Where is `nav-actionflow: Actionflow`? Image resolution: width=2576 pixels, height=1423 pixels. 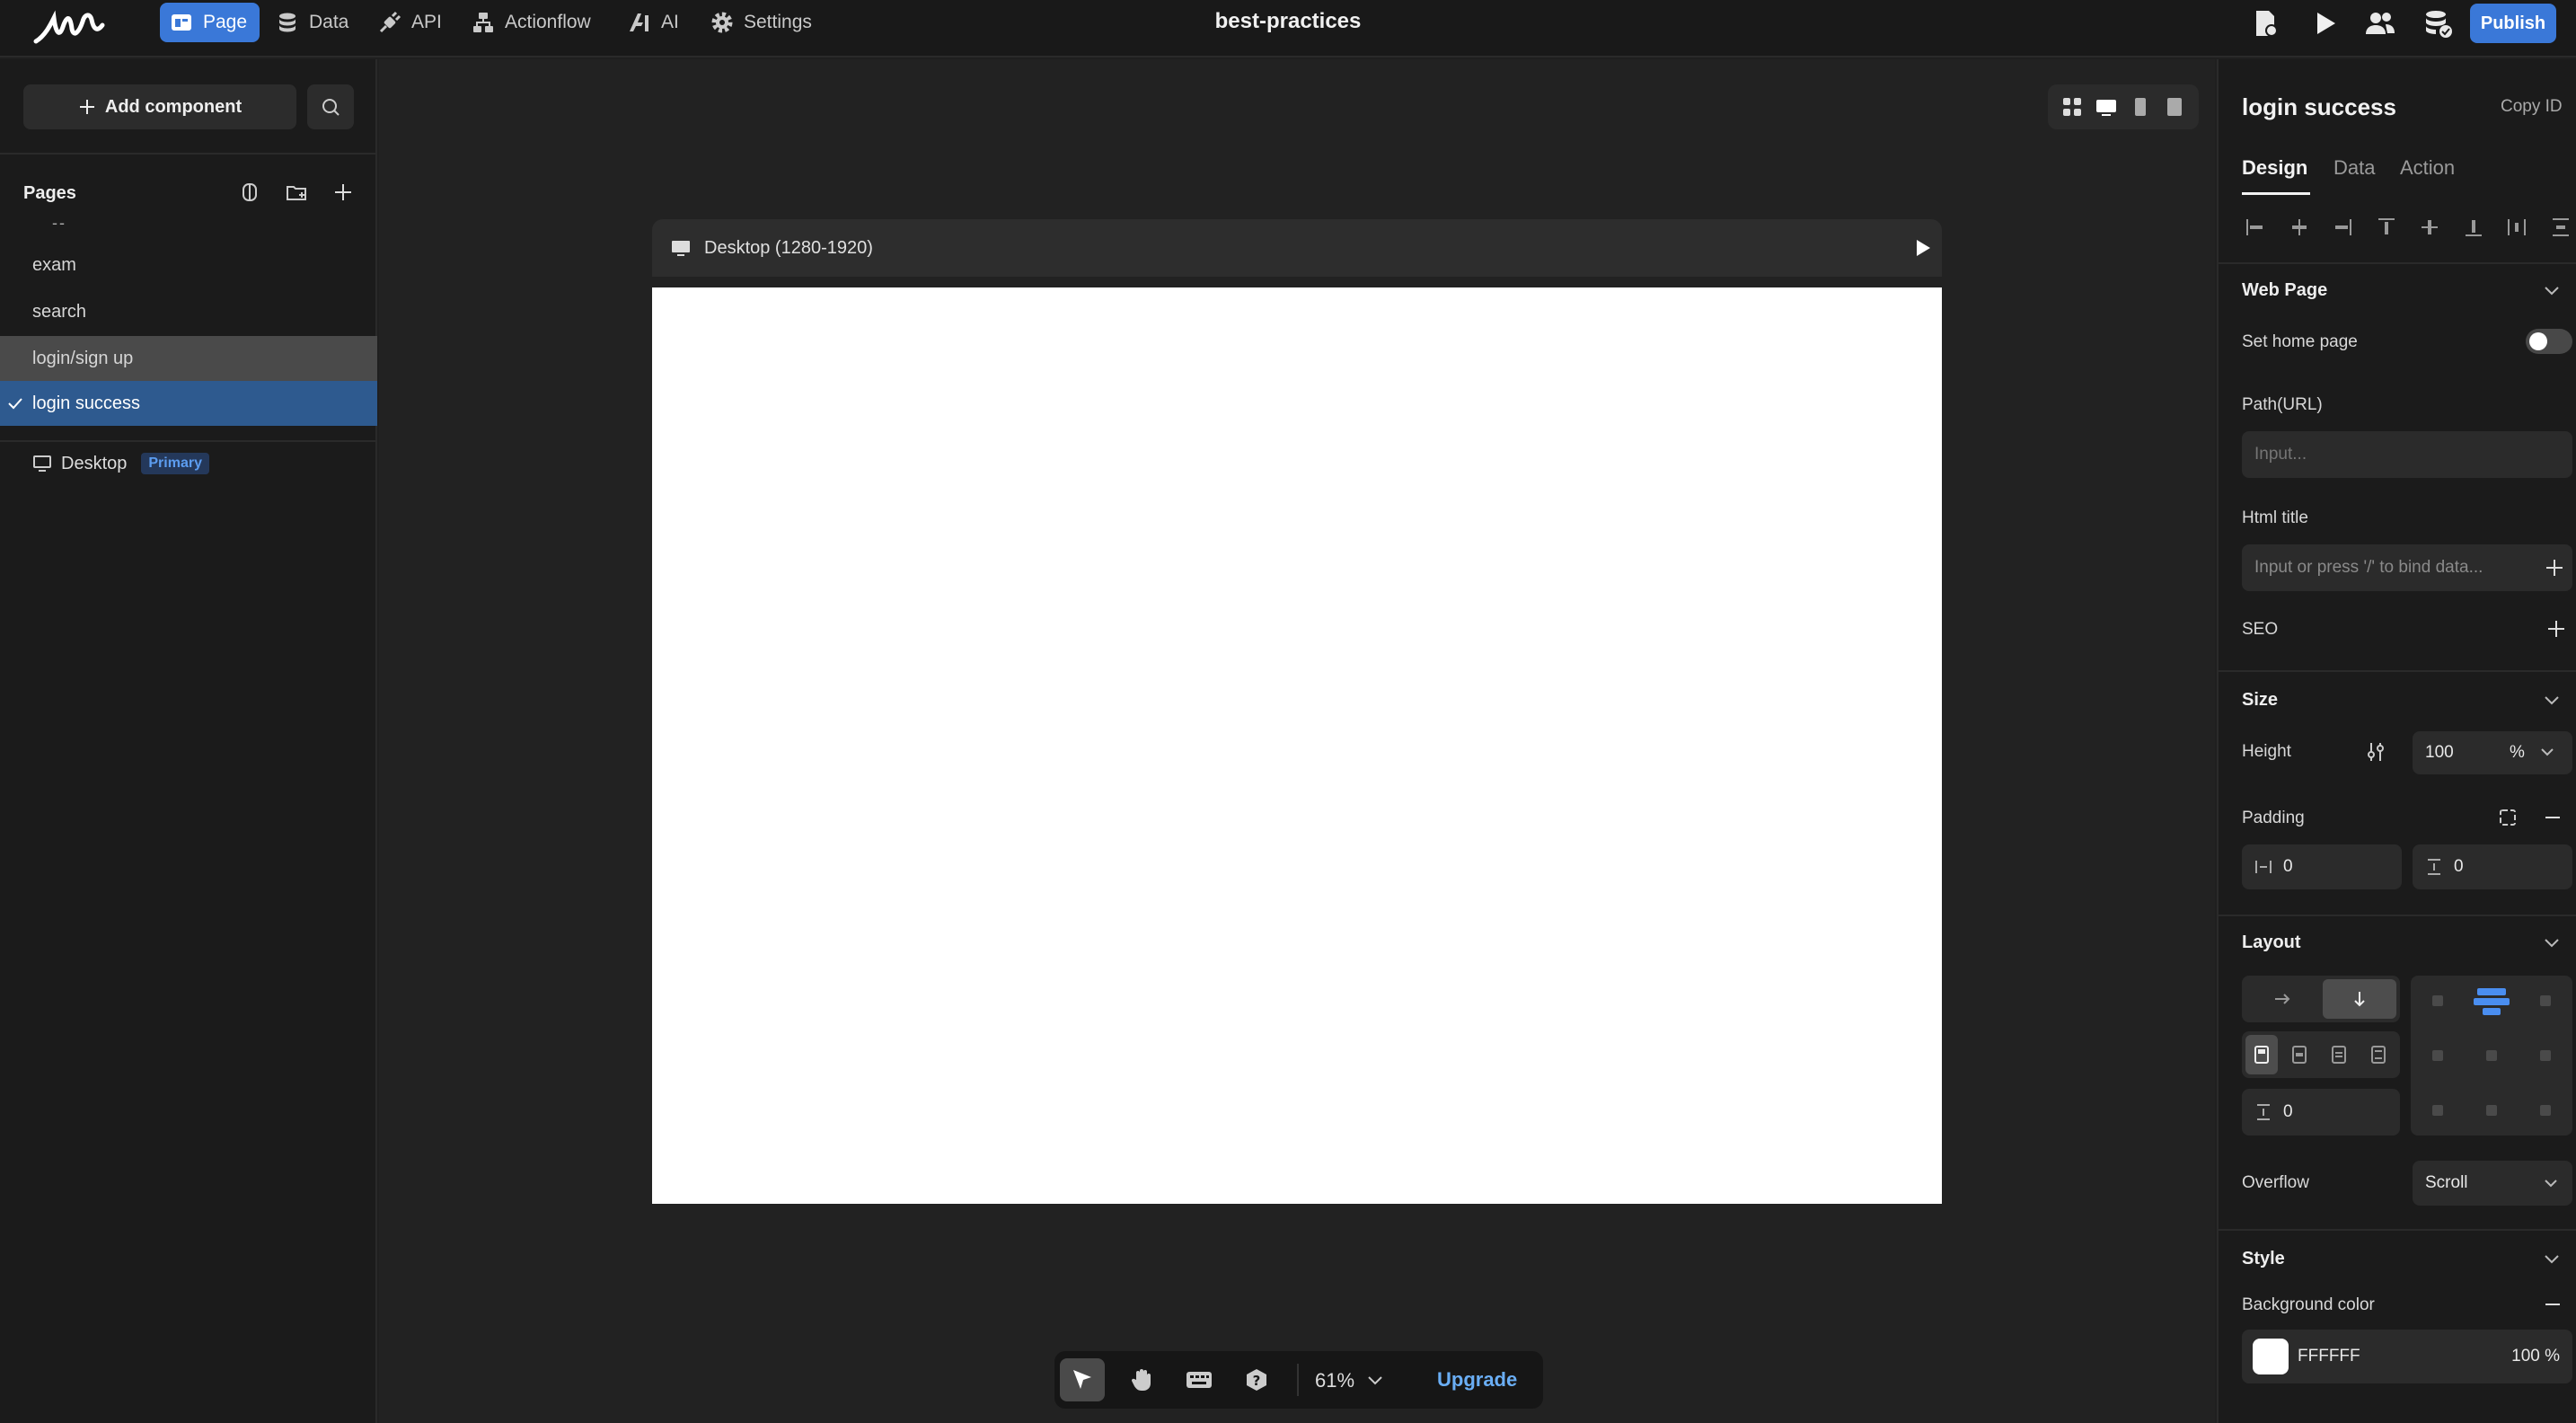
nav-actionflow: Actionflow is located at coordinates (531, 22).